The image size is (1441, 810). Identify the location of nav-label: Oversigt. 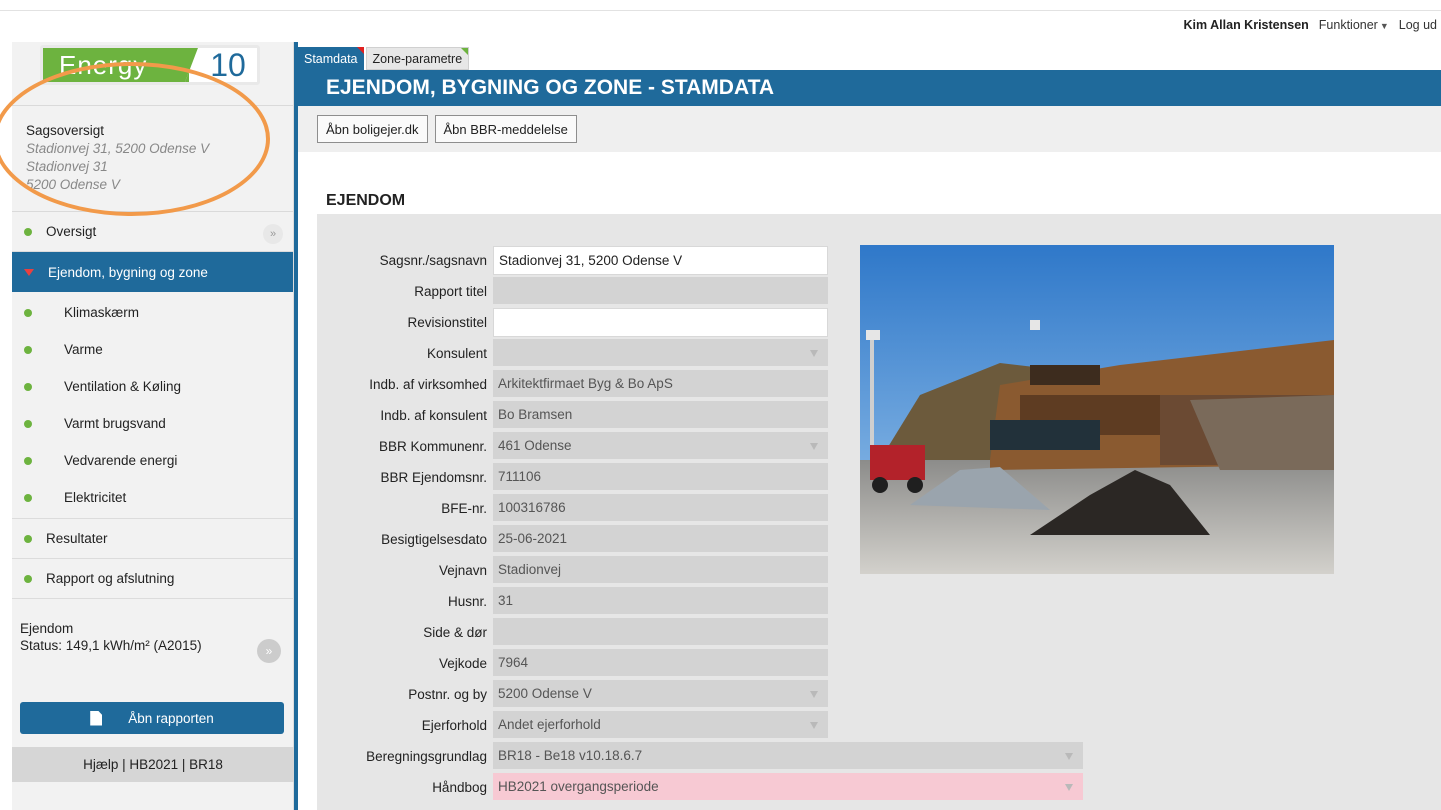
(71, 231).